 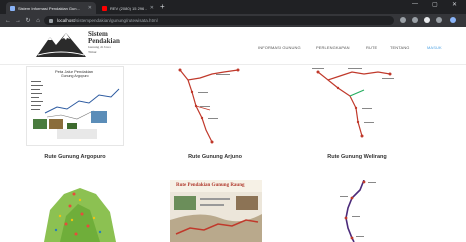 I want to click on reload-icon: ↻, so click(x=28, y=20).